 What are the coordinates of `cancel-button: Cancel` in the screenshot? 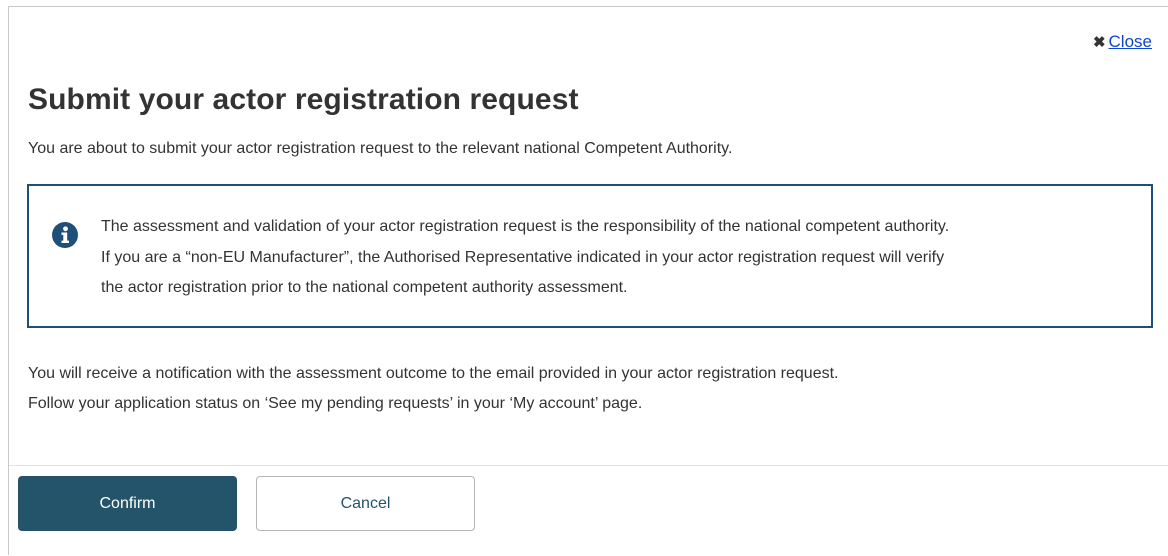 It's located at (365, 503).